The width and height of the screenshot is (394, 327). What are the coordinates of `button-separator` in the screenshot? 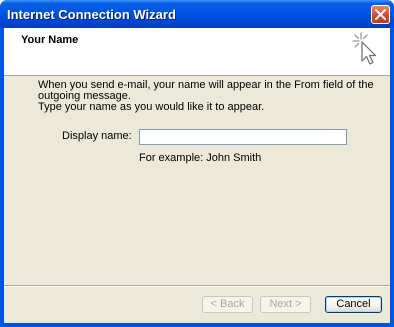 It's located at (197, 286).